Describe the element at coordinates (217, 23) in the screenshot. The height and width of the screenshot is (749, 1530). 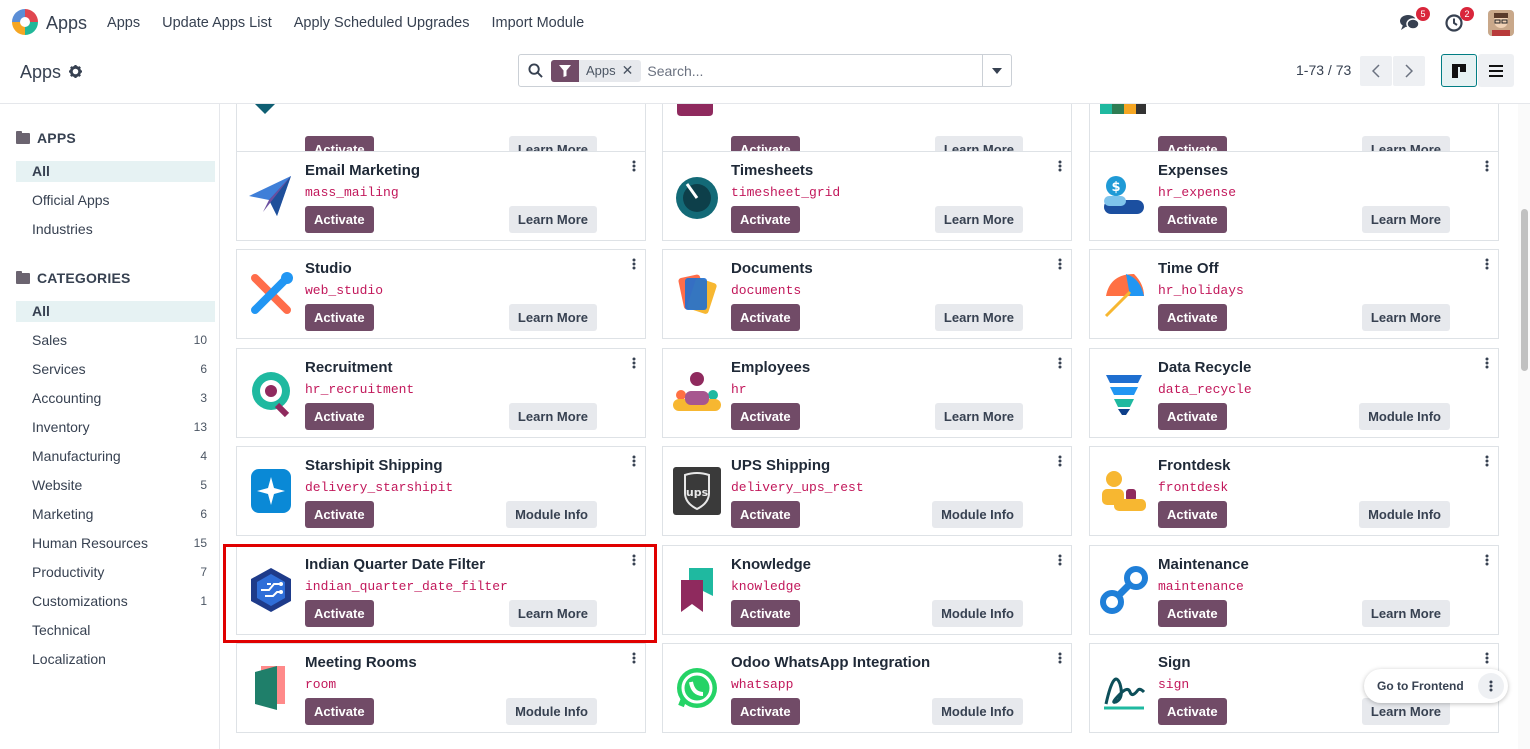
I see `menu-update-apps-list: Update Apps List` at that location.